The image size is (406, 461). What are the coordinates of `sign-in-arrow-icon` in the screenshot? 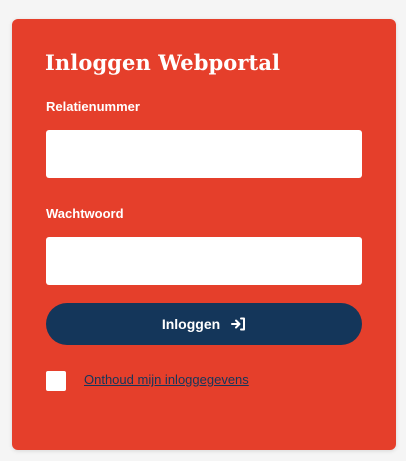 It's located at (238, 324).